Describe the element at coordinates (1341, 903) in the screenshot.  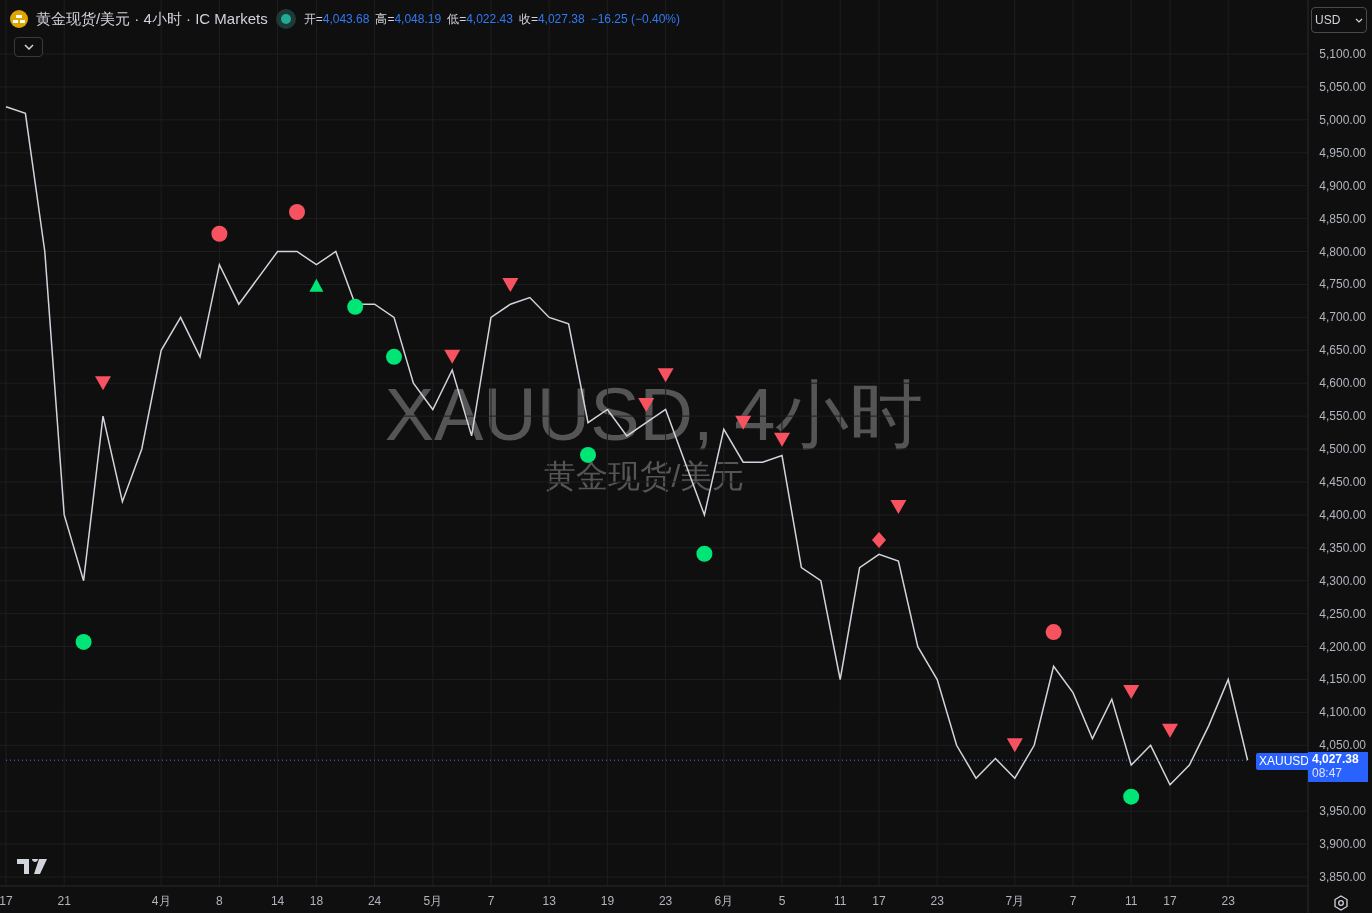
I see `settings-icon` at that location.